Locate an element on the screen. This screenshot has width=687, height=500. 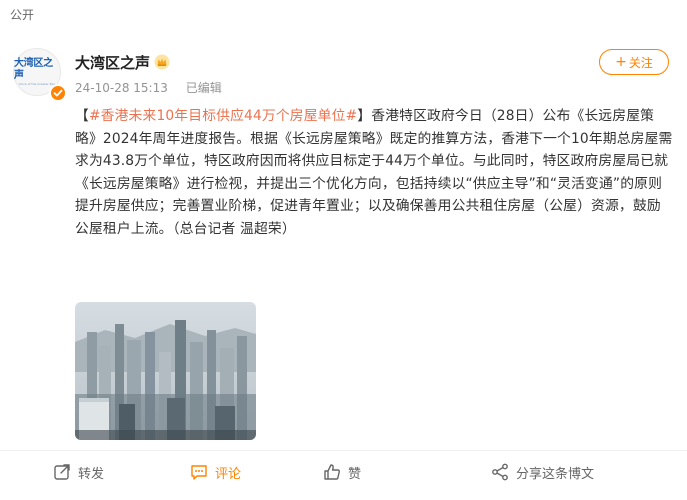
post-meta: 24-10-28 15:13 已编辑 is located at coordinates (148, 87).